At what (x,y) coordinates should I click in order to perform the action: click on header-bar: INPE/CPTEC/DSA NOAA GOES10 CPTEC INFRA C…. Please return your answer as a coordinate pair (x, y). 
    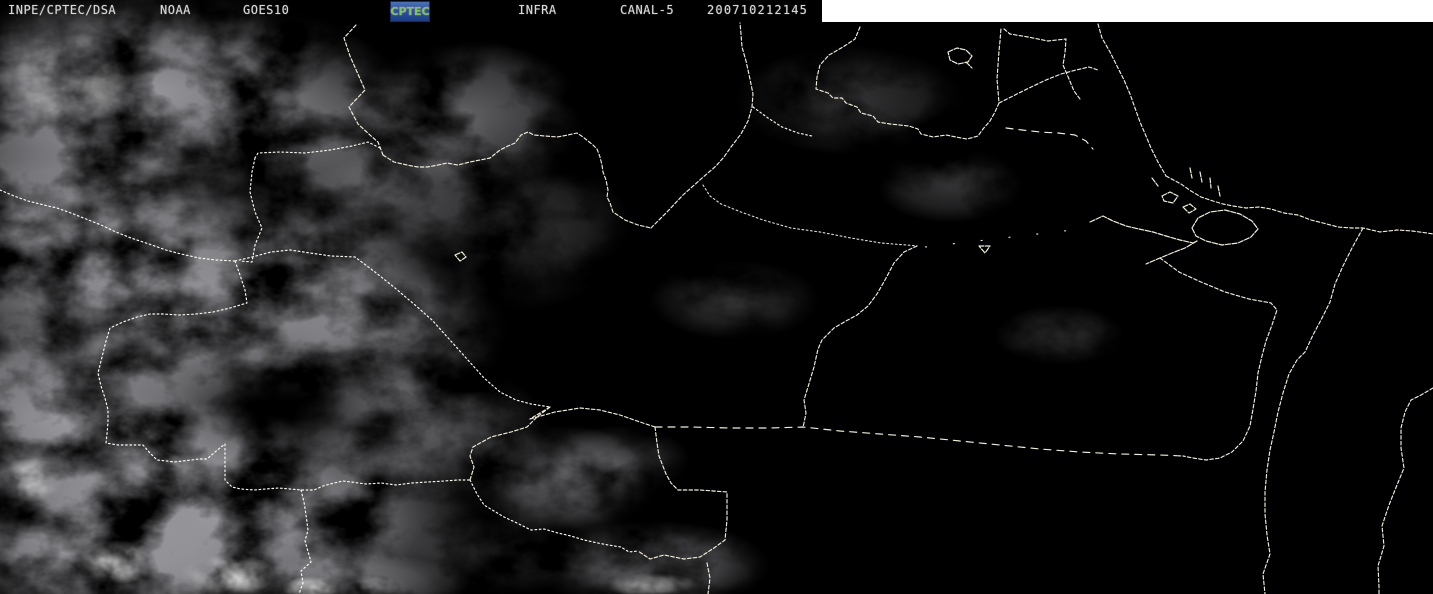
    Looking at the image, I should click on (716, 11).